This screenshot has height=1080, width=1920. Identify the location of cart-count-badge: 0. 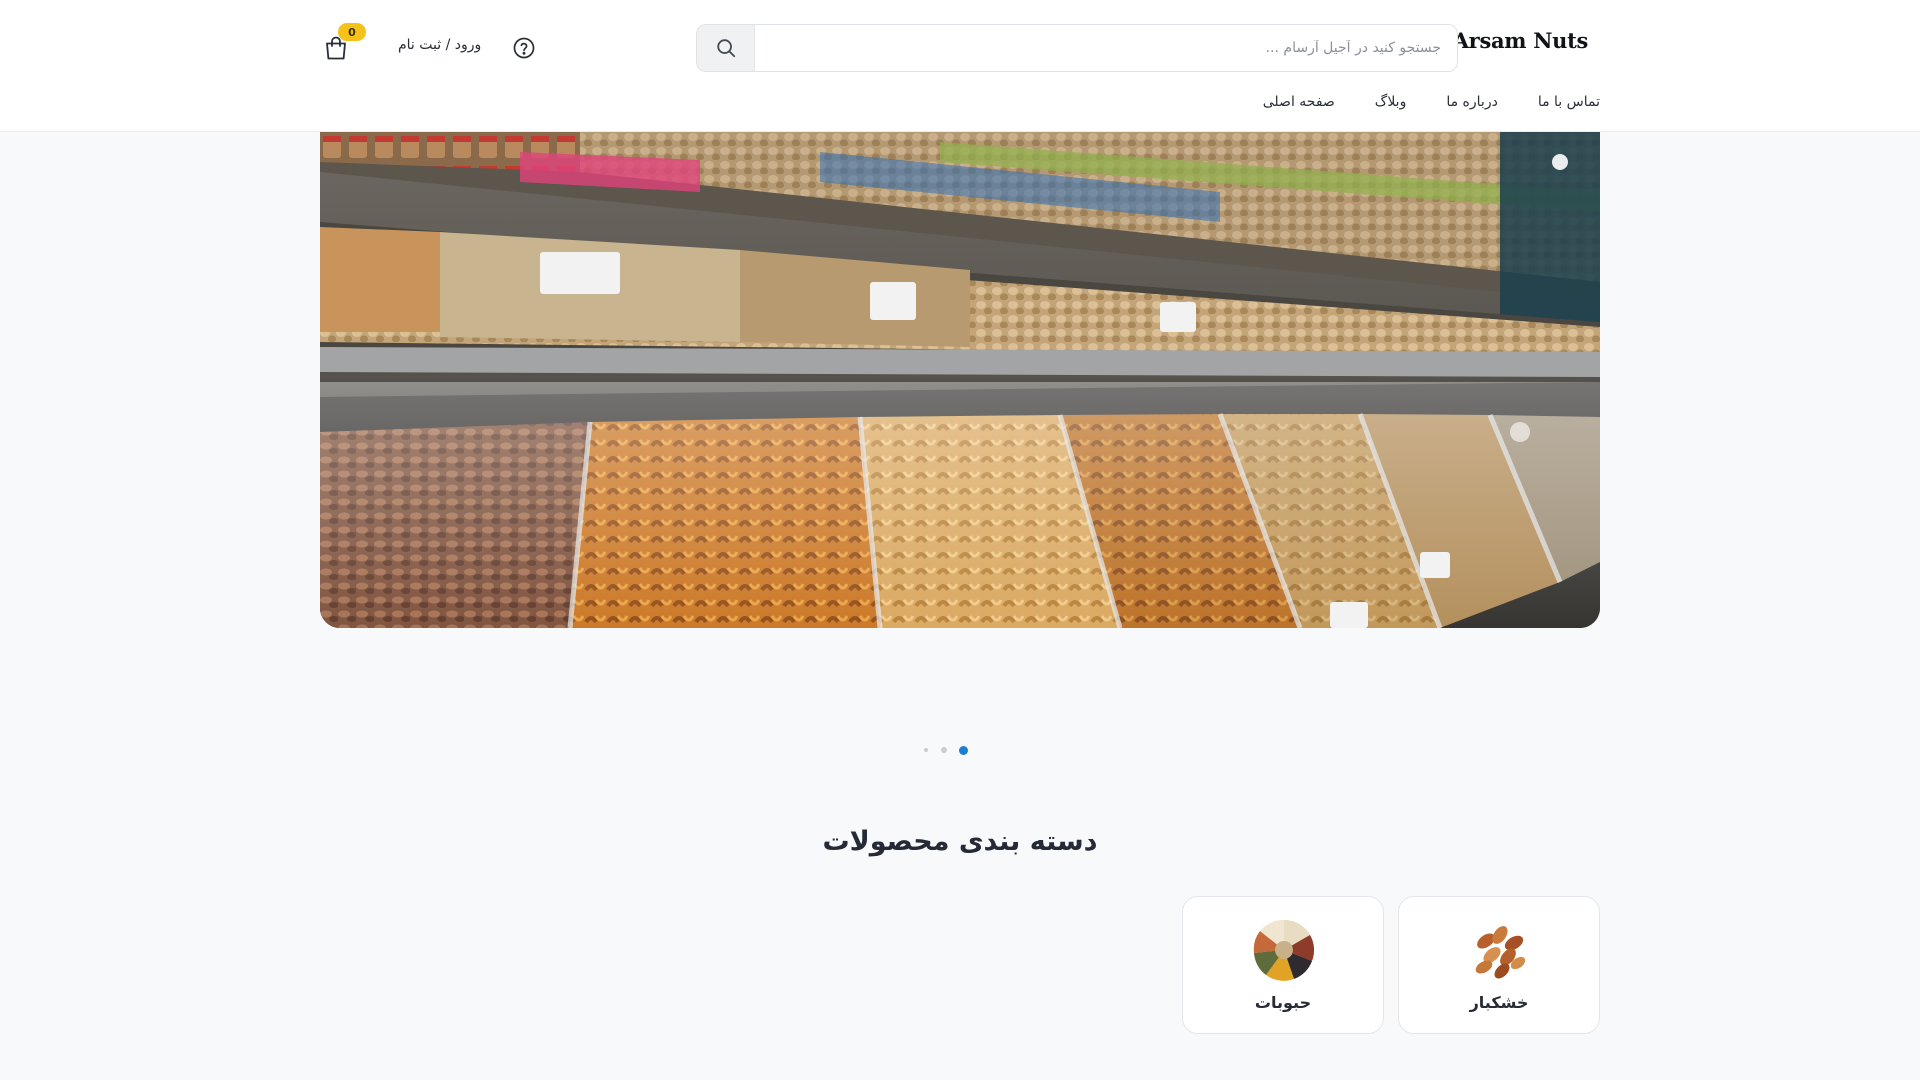
(352, 32).